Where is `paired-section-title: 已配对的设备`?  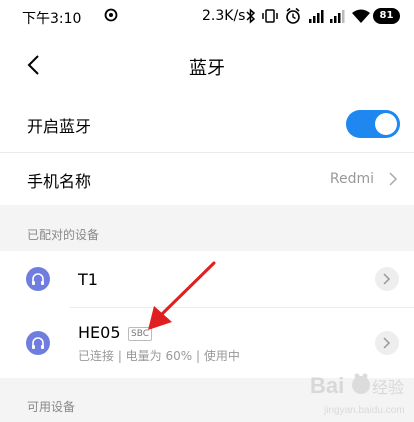
paired-section-title: 已配对的设备 is located at coordinates (63, 235).